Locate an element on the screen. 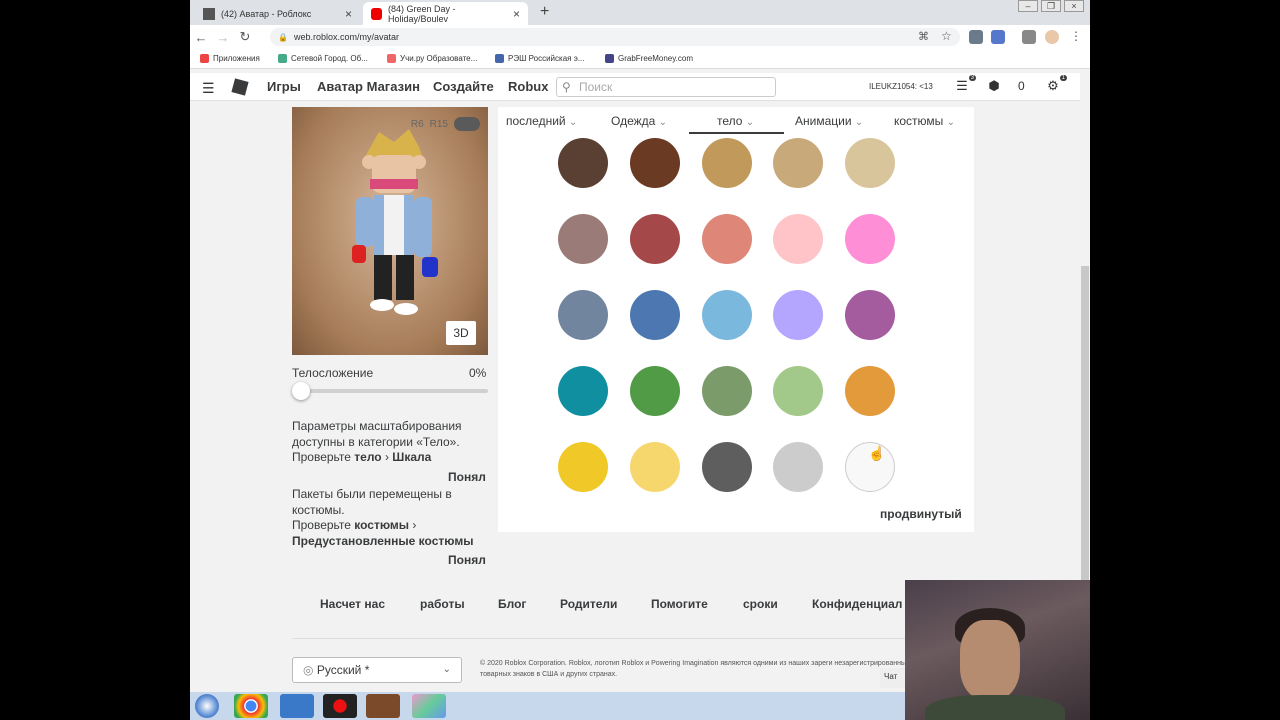  tab-roblox: (42) Аватар - Роблокс × is located at coordinates (277, 13).